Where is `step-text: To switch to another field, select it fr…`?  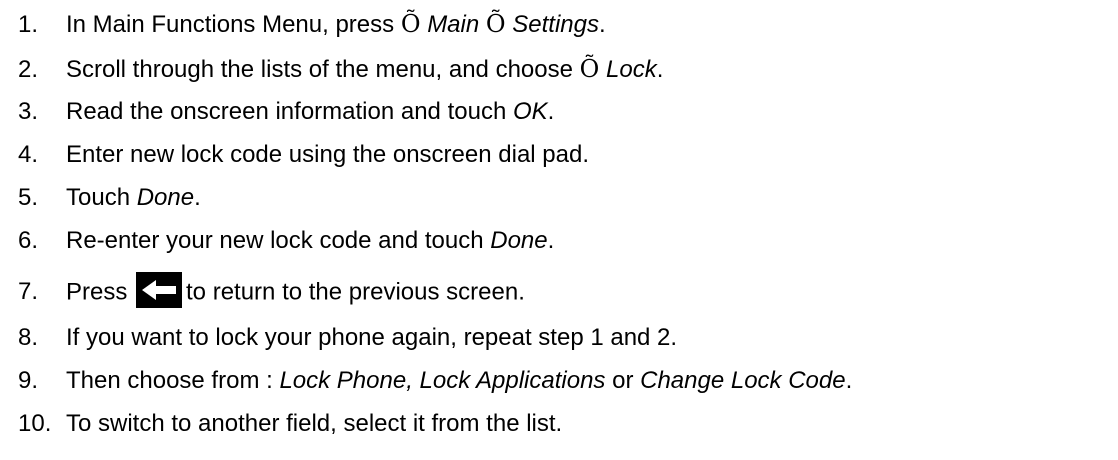
step-text: To switch to another field, select it fr… is located at coordinates (314, 423).